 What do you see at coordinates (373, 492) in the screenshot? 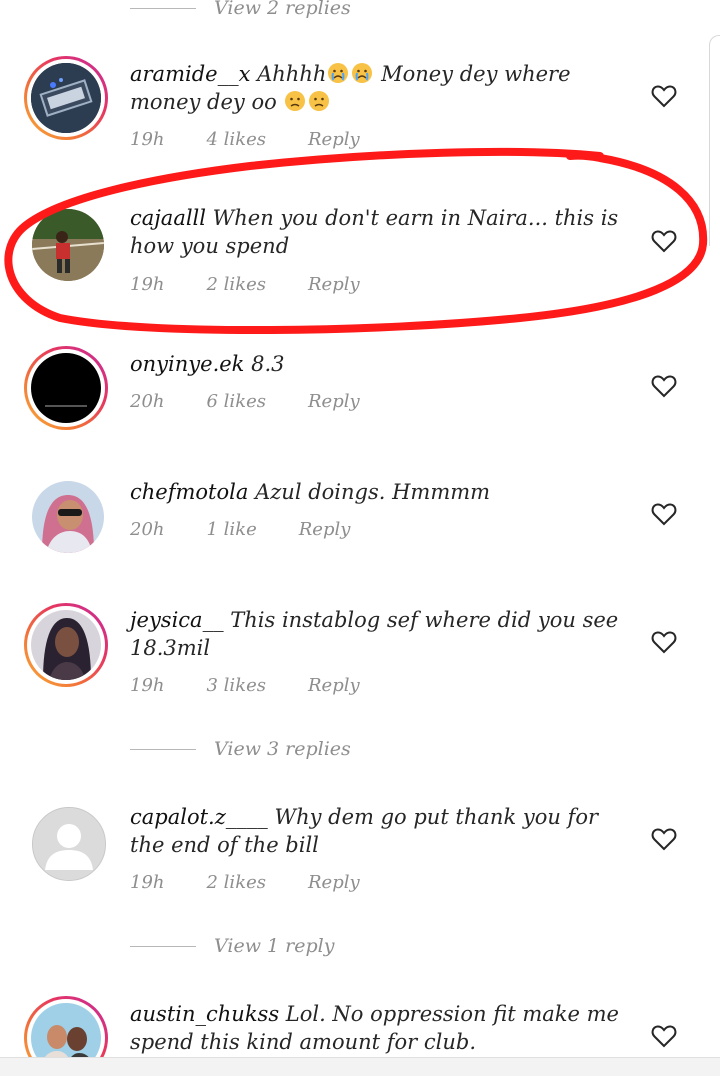
I see `comment-body: Azul doings. Hmmmm` at bounding box center [373, 492].